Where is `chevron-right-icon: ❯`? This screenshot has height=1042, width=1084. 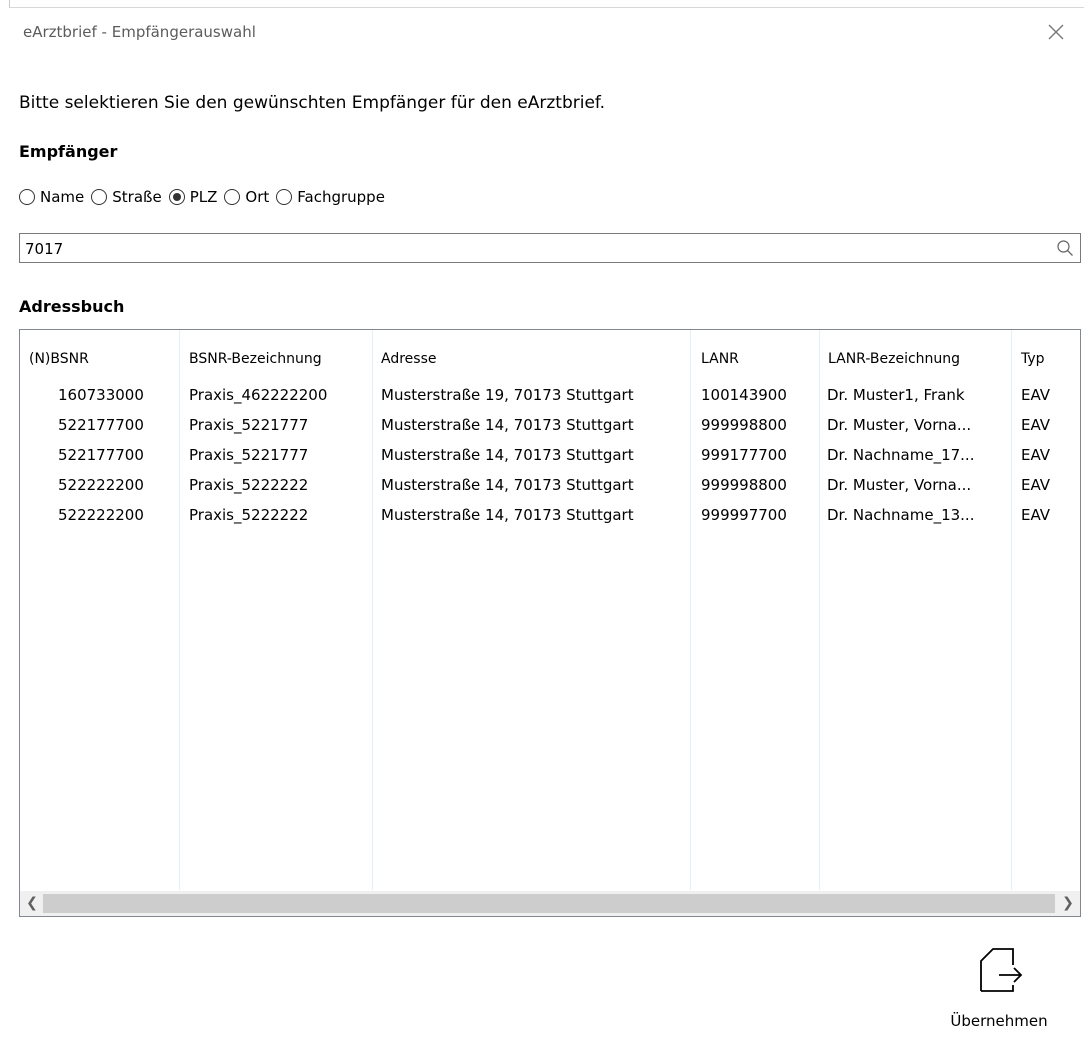 chevron-right-icon: ❯ is located at coordinates (1068, 903).